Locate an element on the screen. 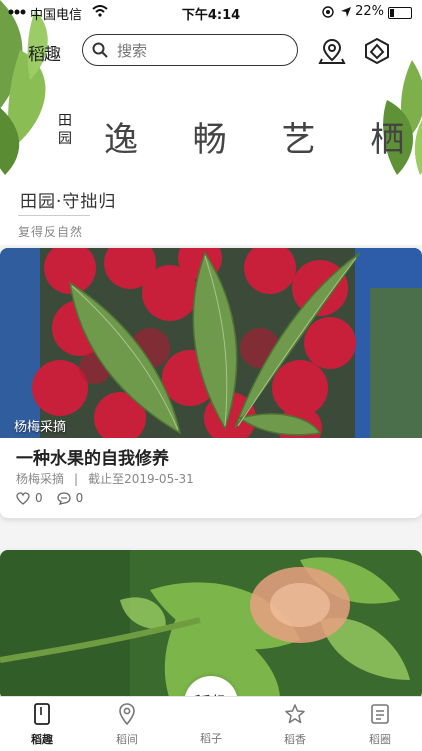 The height and width of the screenshot is (751, 422). tab-daoqu: 稻趣 is located at coordinates (42, 725).